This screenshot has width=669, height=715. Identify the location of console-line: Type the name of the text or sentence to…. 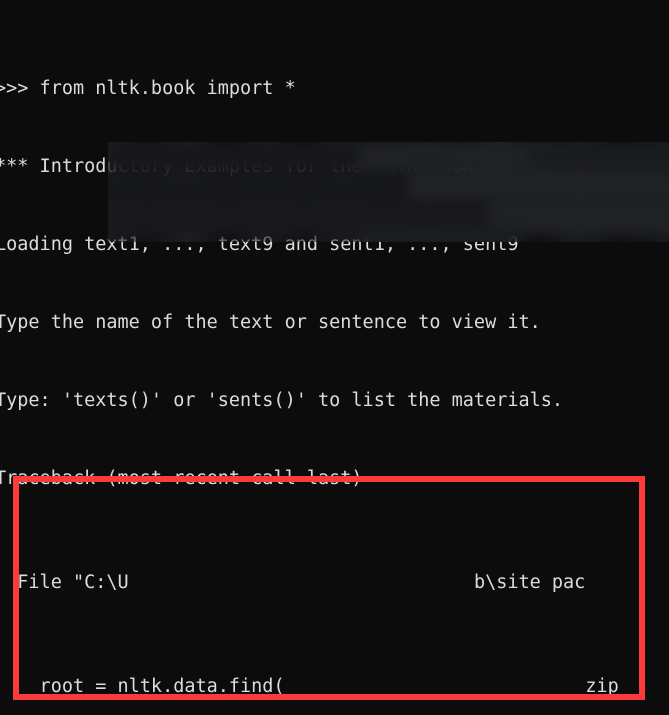
(270, 322).